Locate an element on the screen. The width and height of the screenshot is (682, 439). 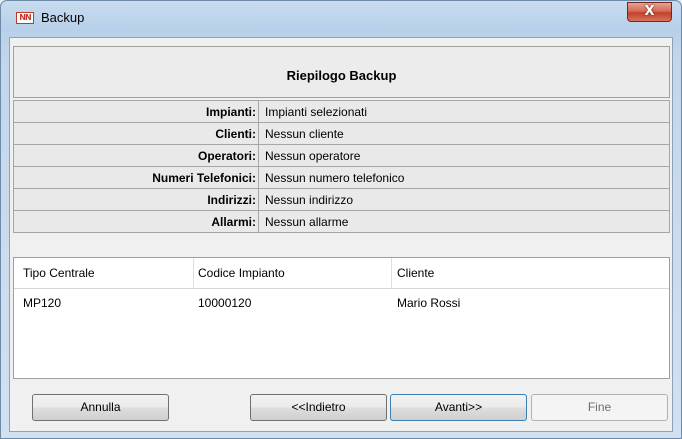
cell-cliente: Mario Rossi is located at coordinates (429, 303).